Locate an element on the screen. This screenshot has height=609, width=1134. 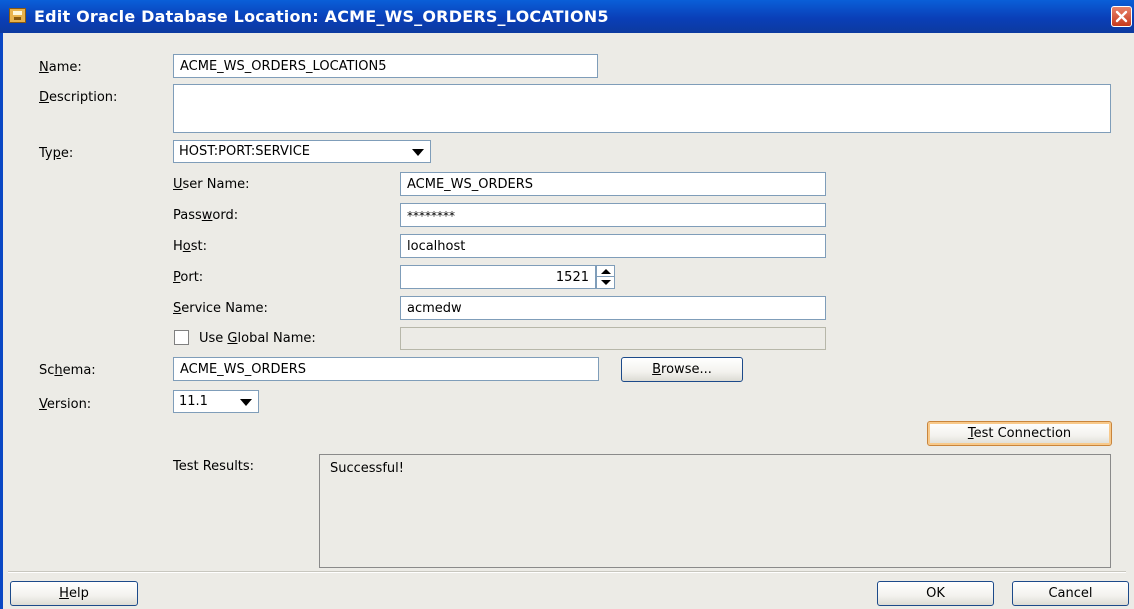
name-label: Name: is located at coordinates (60, 67).